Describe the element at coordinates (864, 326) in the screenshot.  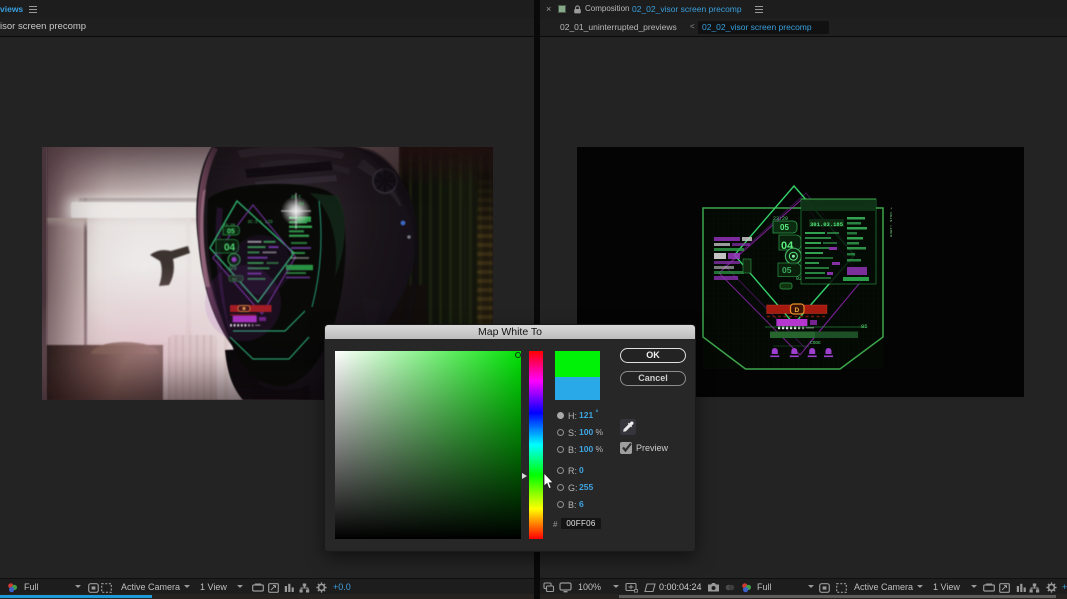
I see `svg-text: 85` at that location.